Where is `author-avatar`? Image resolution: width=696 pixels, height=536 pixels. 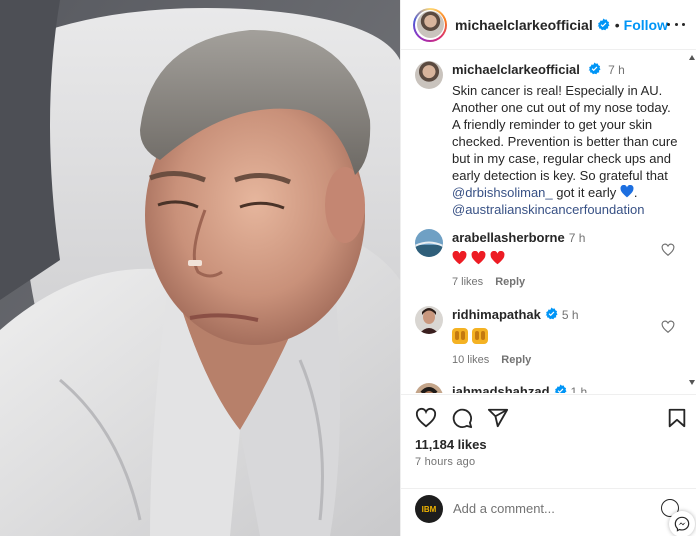
author-avatar is located at coordinates (430, 24).